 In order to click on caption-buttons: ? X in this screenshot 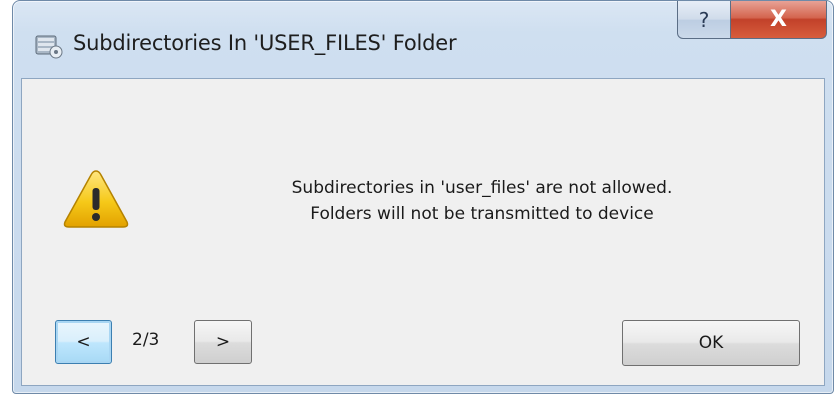, I will do `click(752, 21)`.